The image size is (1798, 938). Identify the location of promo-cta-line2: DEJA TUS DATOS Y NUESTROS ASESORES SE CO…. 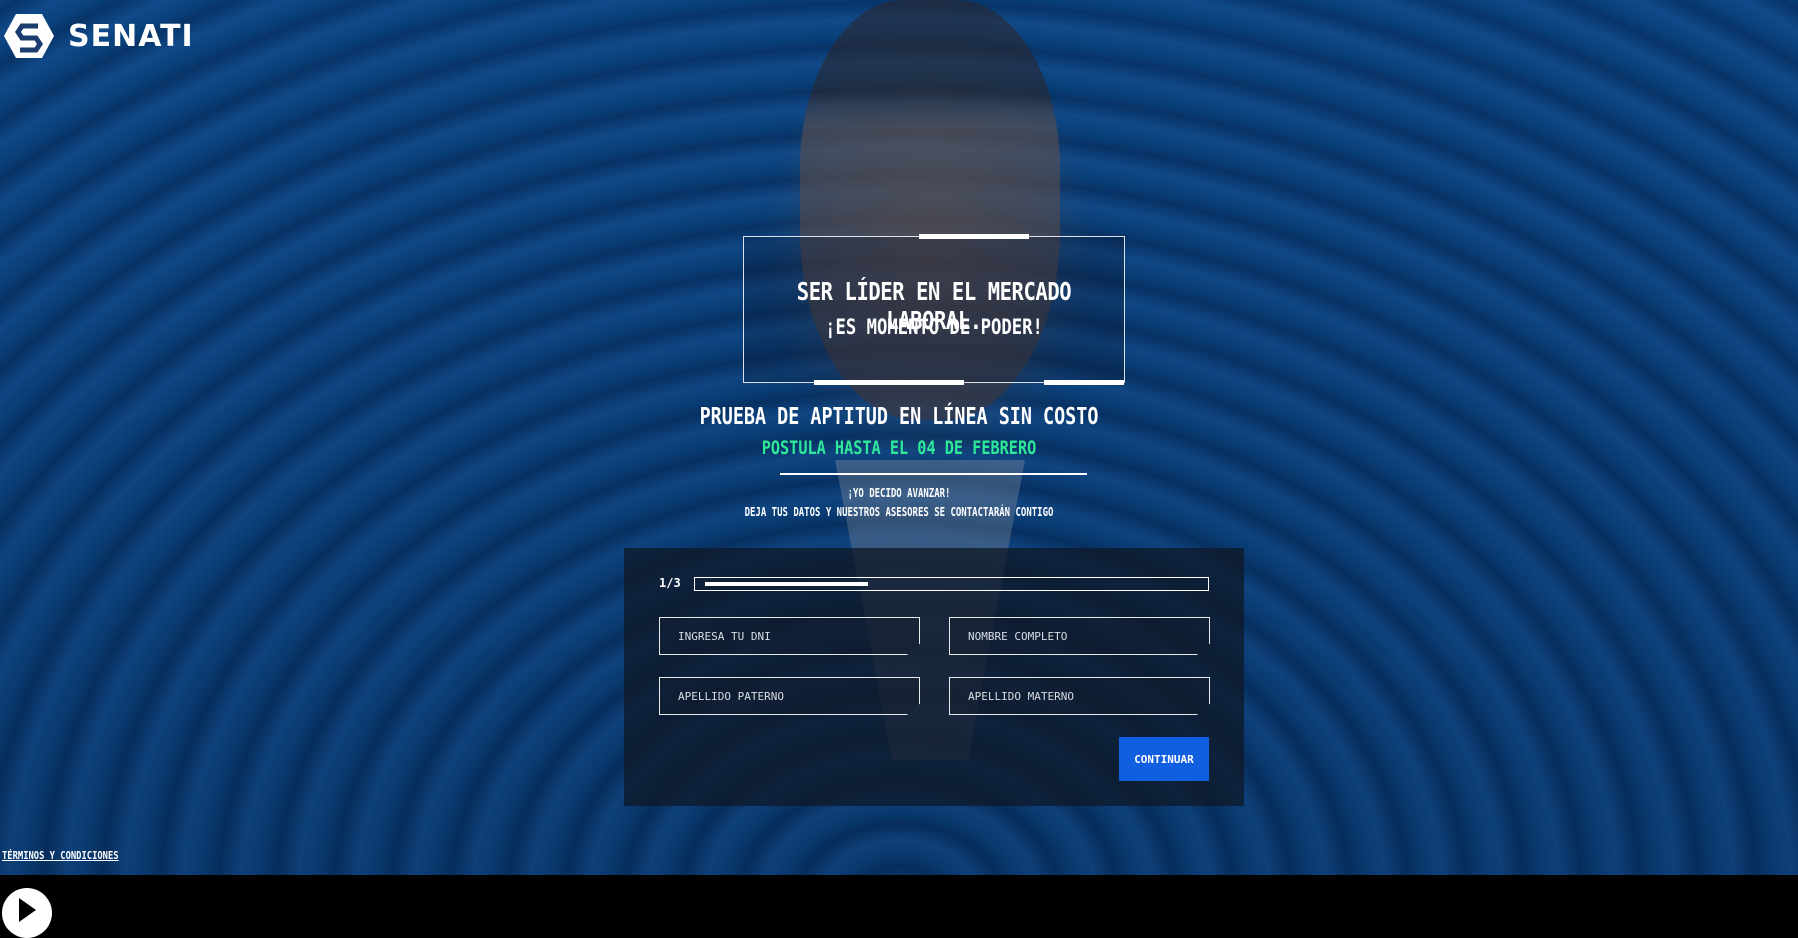
(899, 512).